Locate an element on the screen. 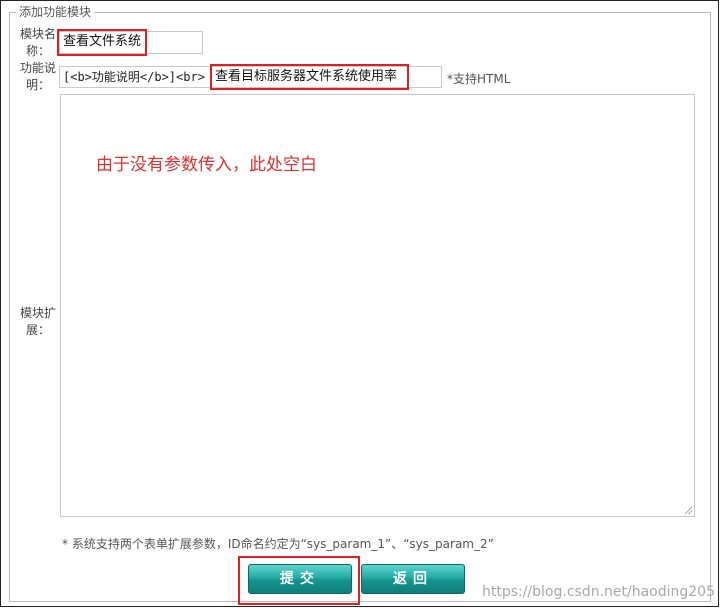 The height and width of the screenshot is (609, 721). module-name-label: 模块名称： is located at coordinates (38, 43).